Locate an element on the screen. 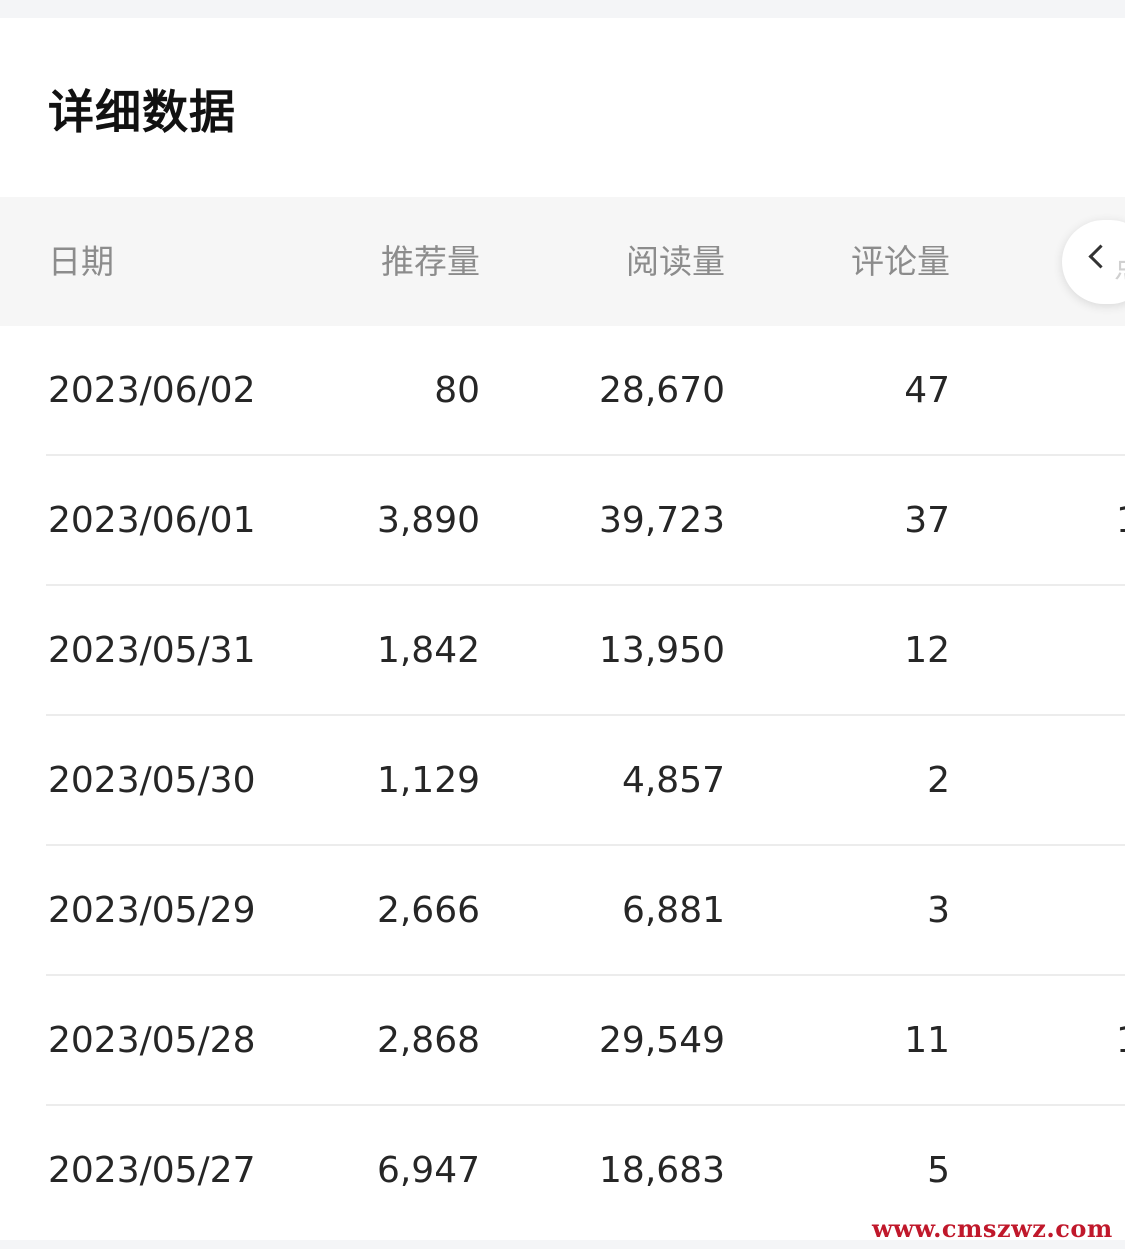  cell-read: 6,881 is located at coordinates (673, 910).